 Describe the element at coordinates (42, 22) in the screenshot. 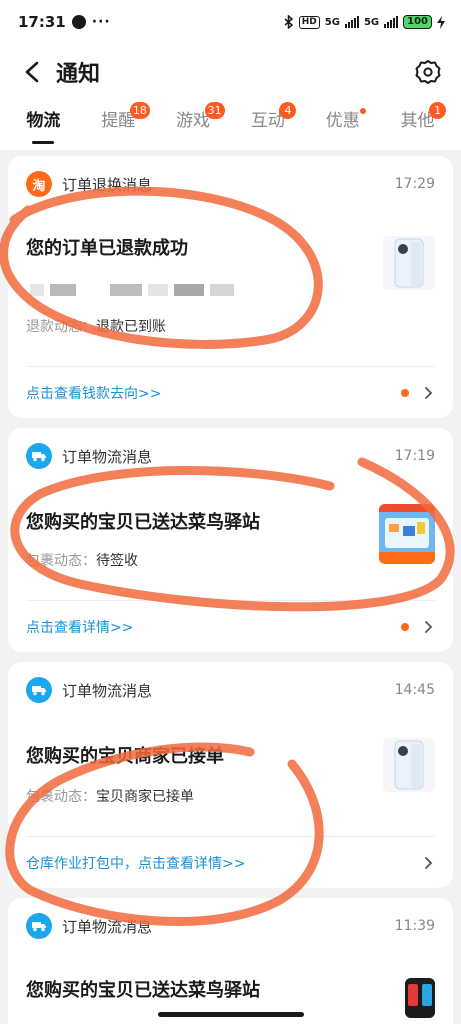

I see `status-time: 17:31` at that location.